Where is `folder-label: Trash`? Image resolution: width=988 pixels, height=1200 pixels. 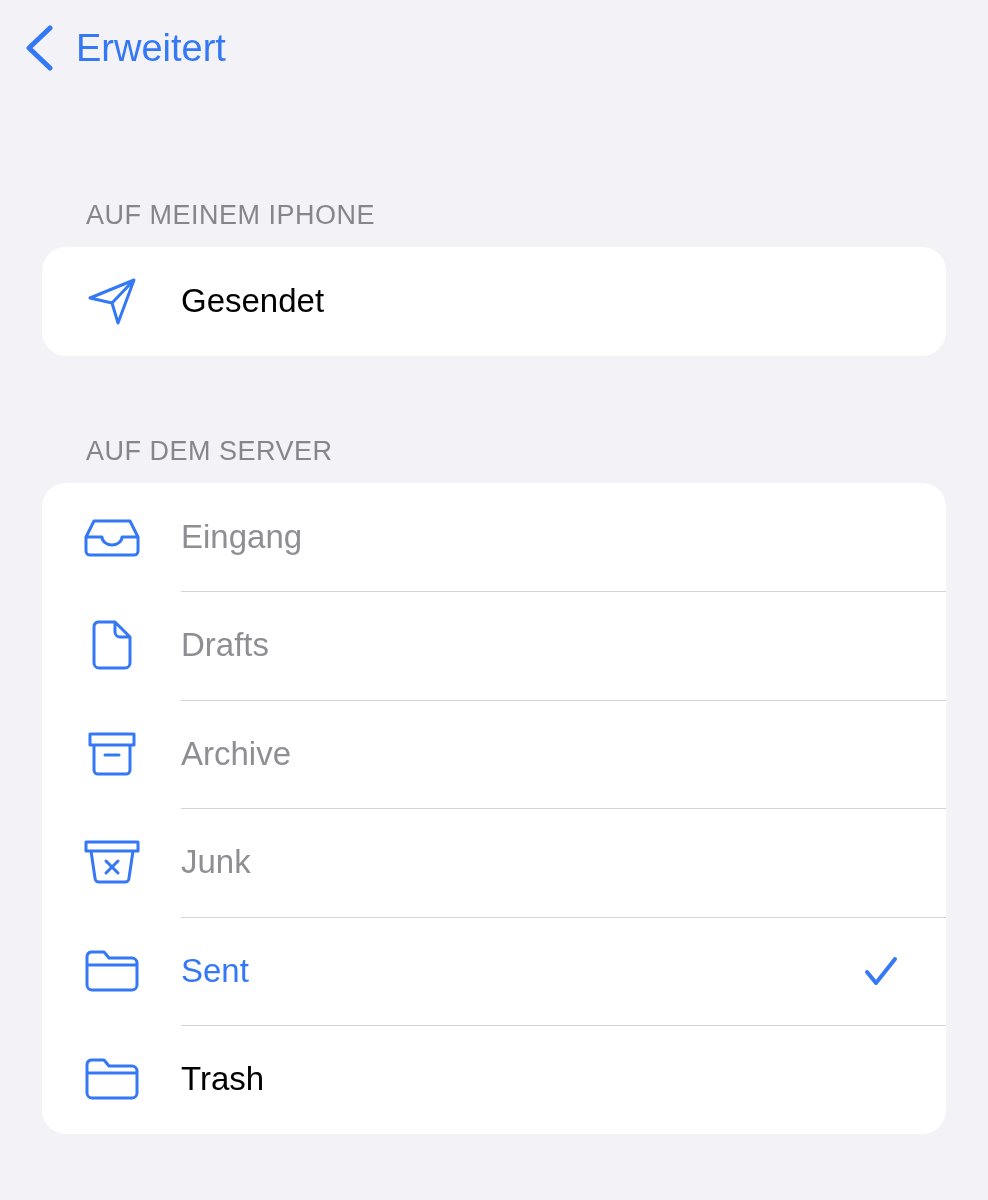
folder-label: Trash is located at coordinates (223, 1079).